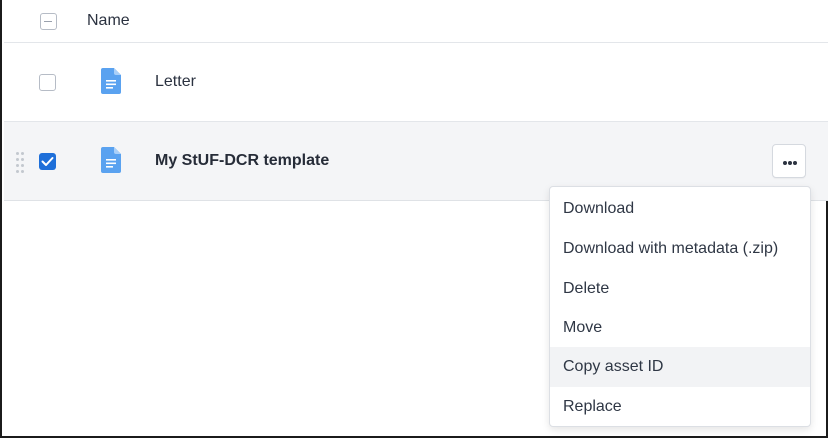  I want to click on file-name: Letter, so click(175, 82).